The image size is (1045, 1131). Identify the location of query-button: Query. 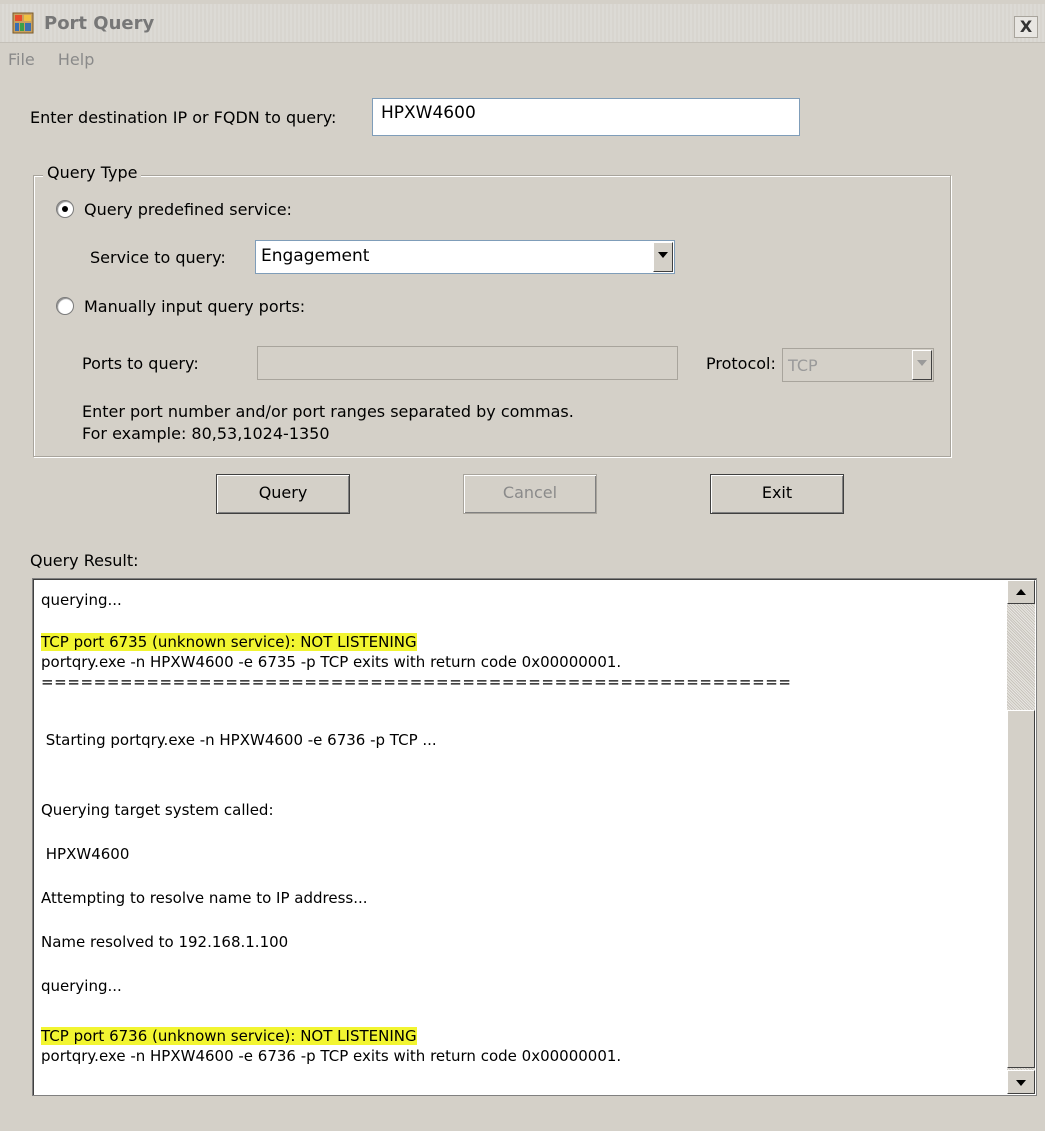
(283, 494).